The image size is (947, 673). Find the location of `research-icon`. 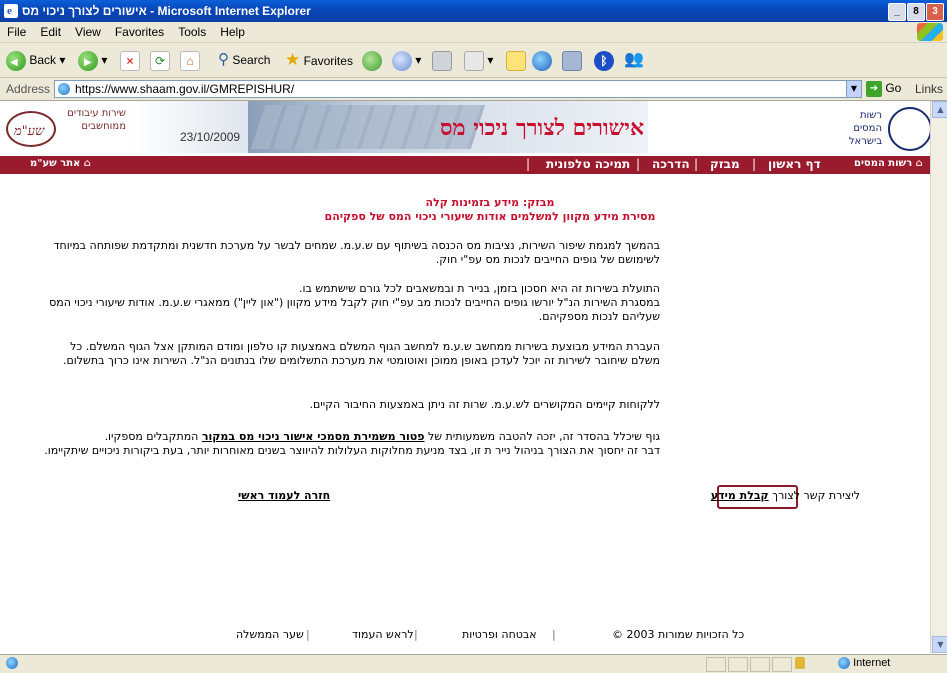

research-icon is located at coordinates (572, 60).